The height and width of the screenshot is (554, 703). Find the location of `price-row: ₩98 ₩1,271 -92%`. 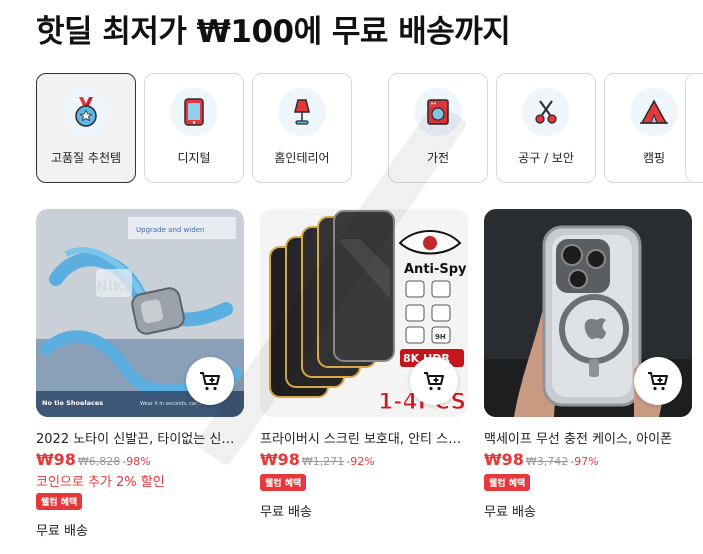

price-row: ₩98 ₩1,271 -92% is located at coordinates (364, 460).